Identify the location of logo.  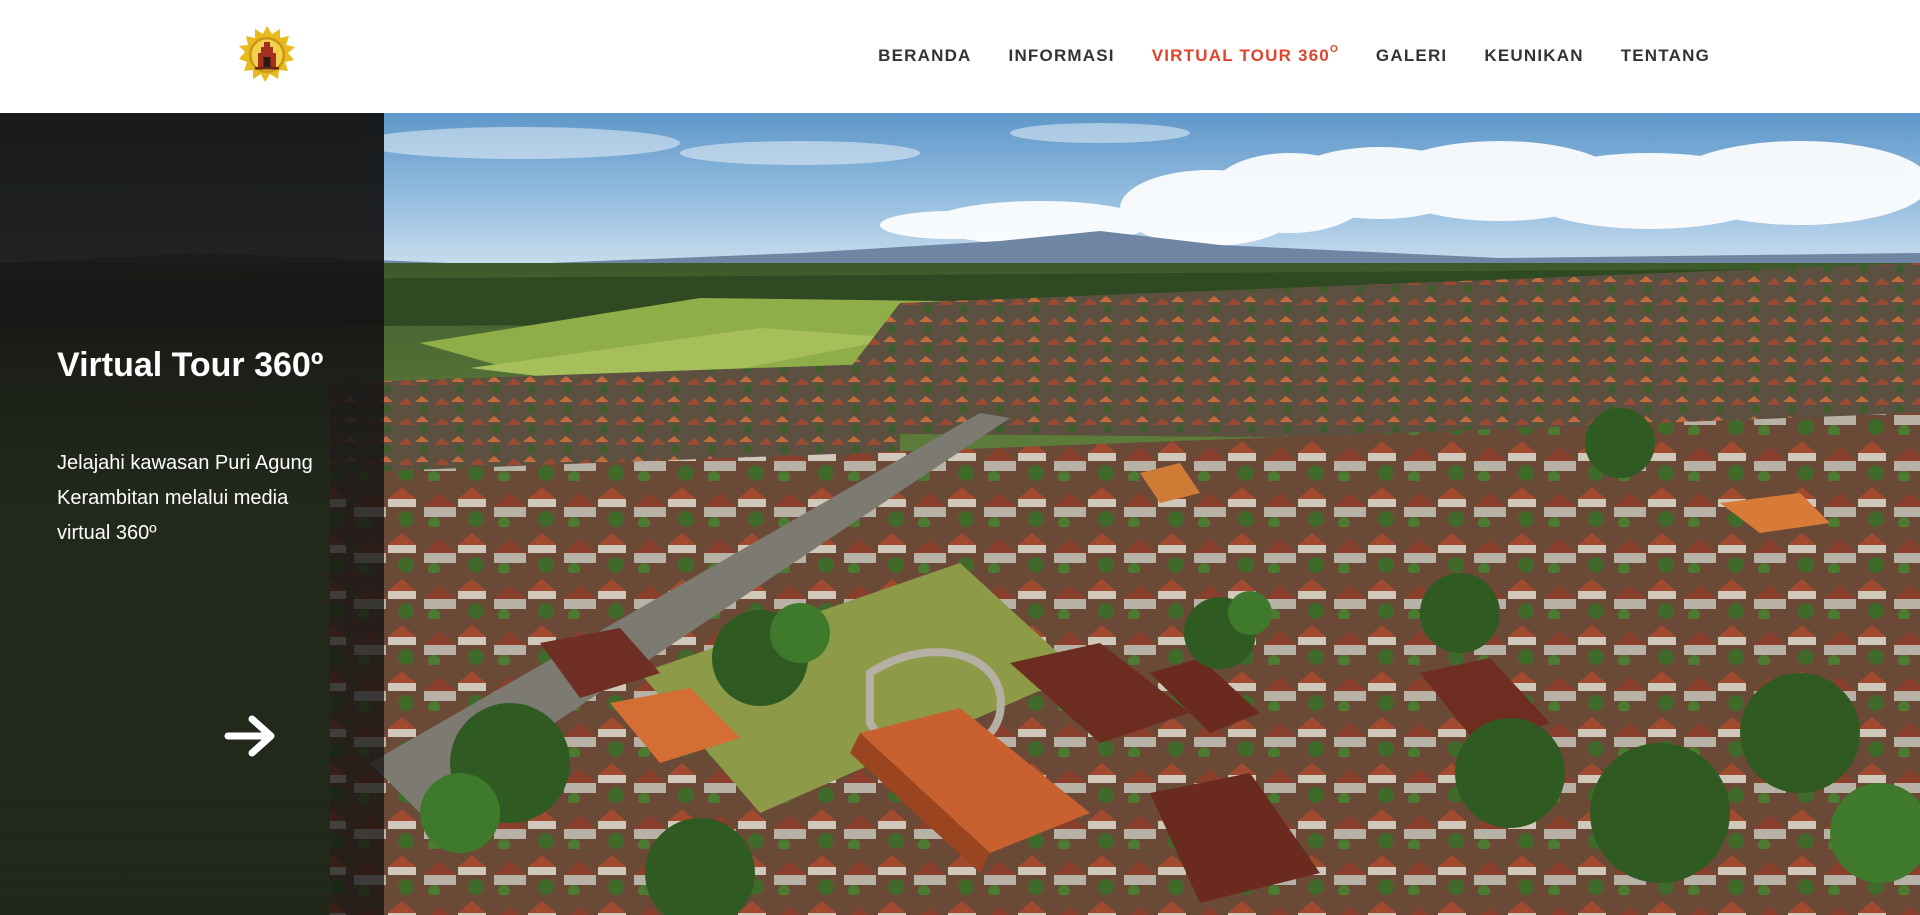
(267, 55).